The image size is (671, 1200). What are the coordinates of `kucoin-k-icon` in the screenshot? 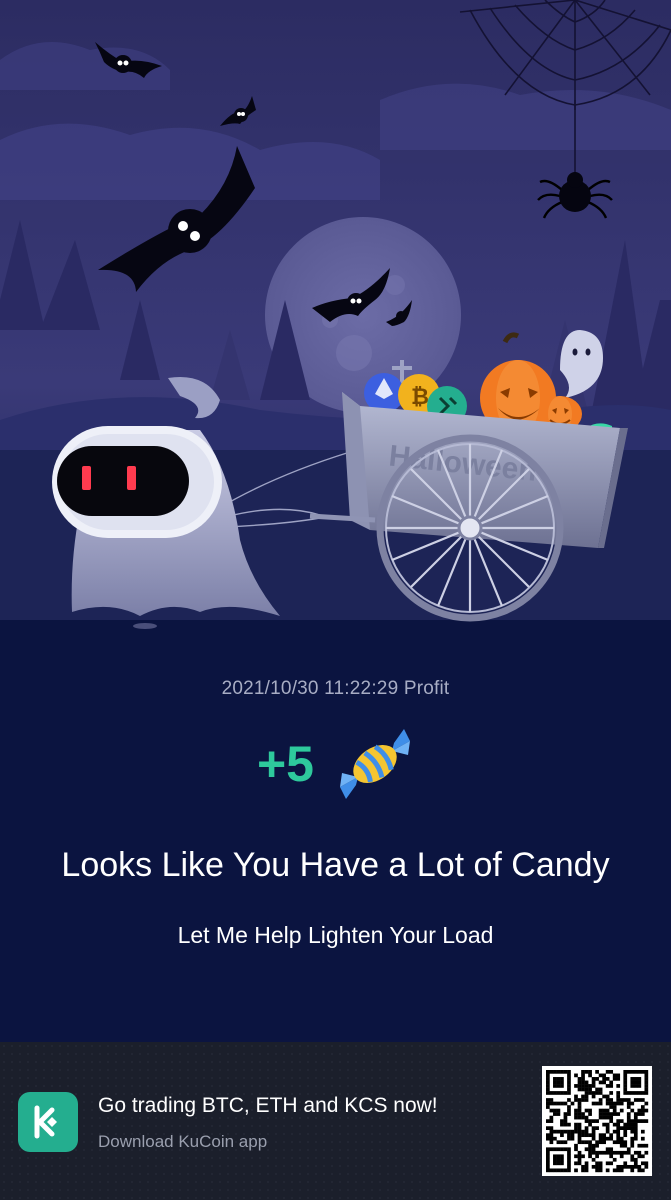 It's located at (45, 1122).